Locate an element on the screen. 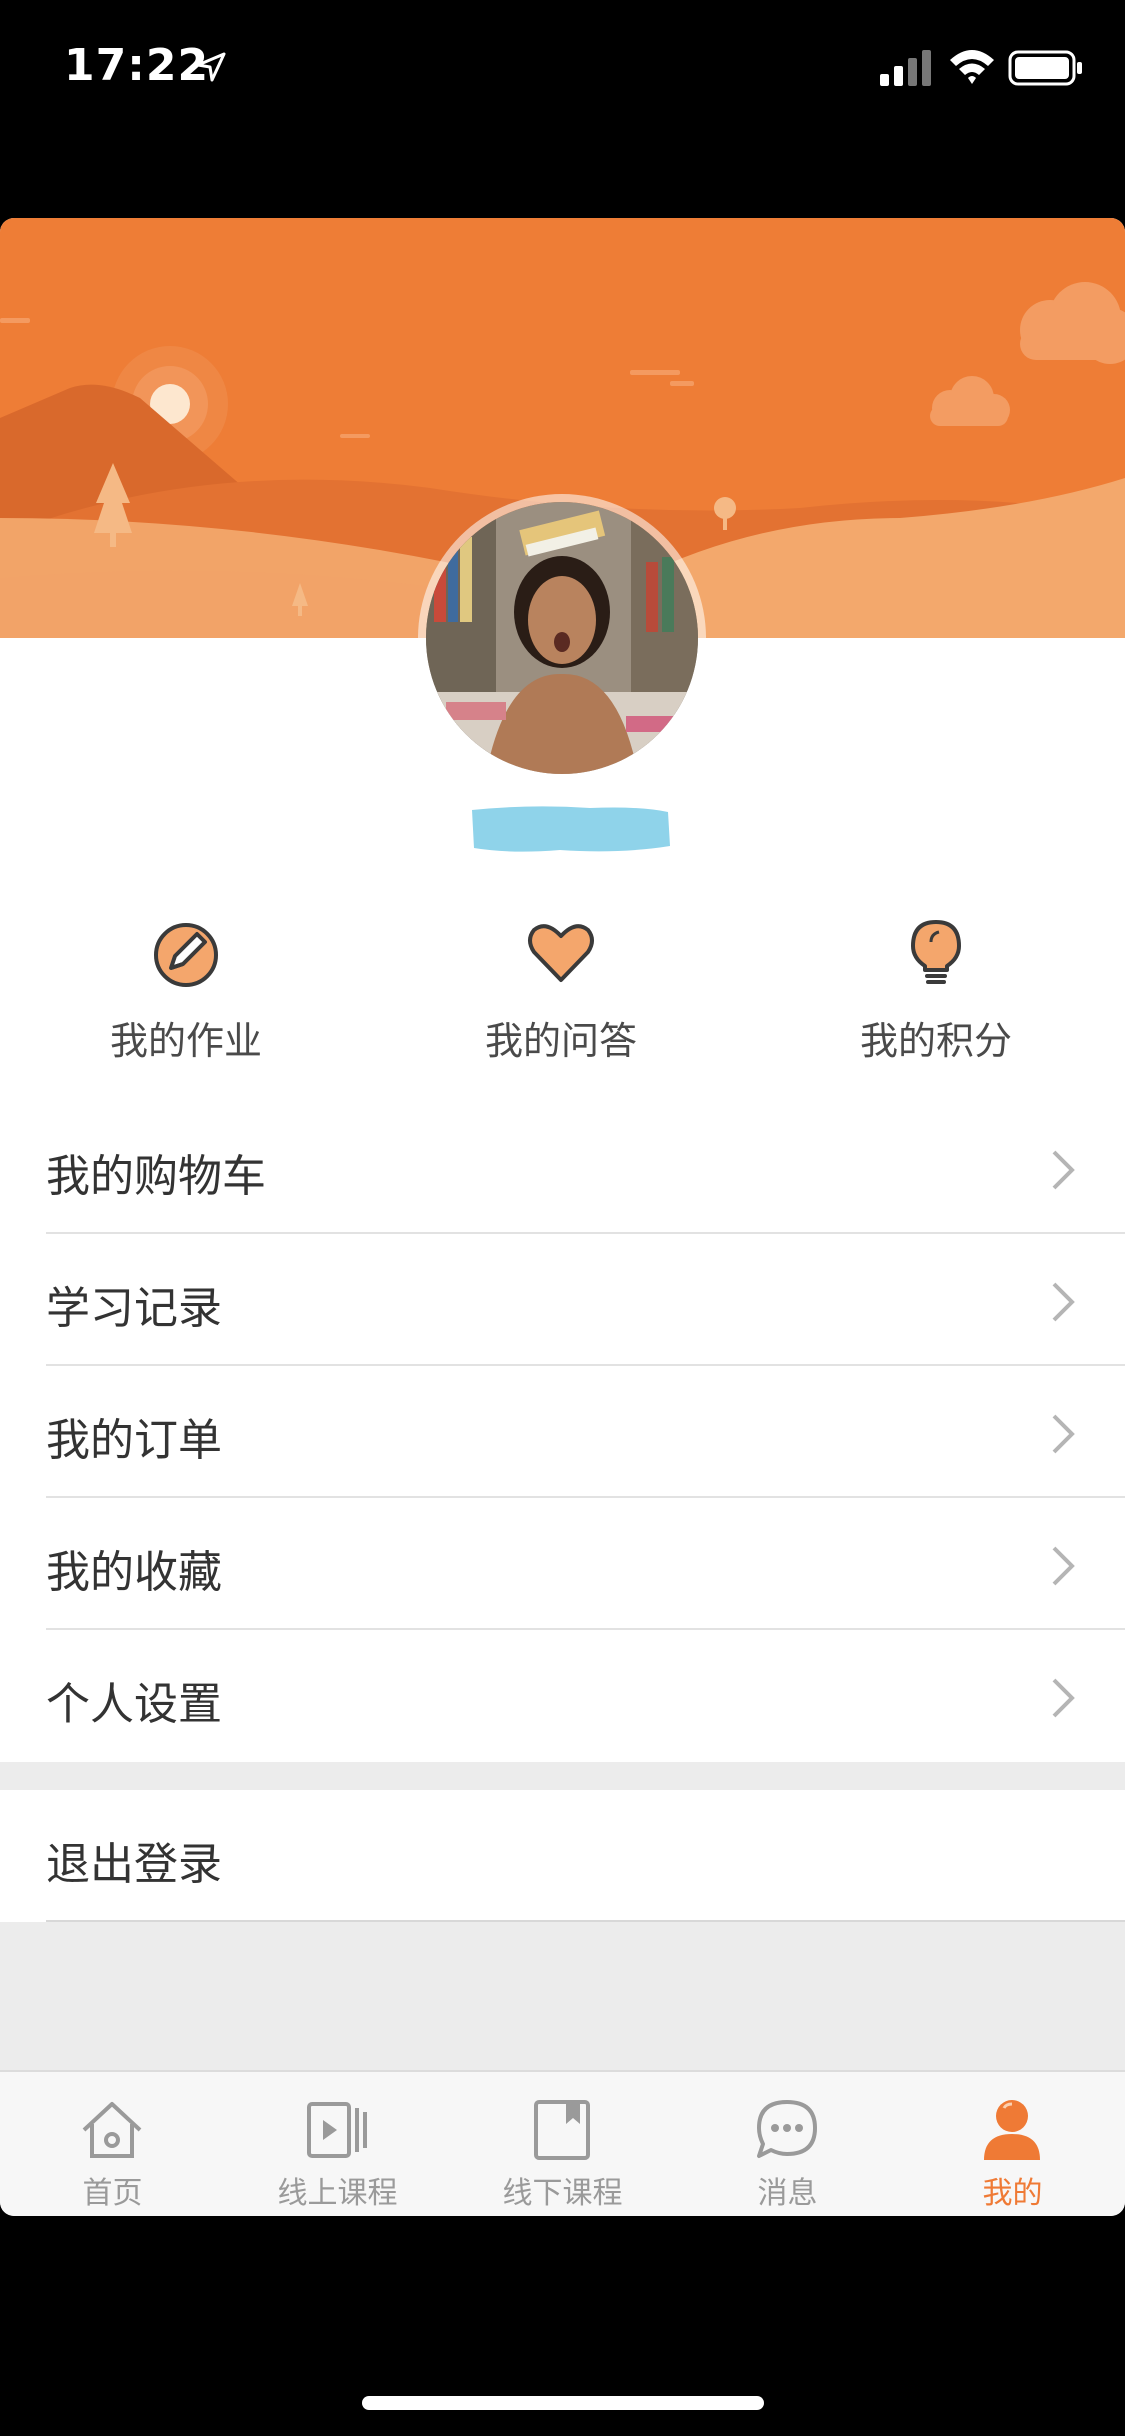  bottom-tab-bar: 首页 线上课程 线下课程 消息 我的 is located at coordinates (562, 2143).